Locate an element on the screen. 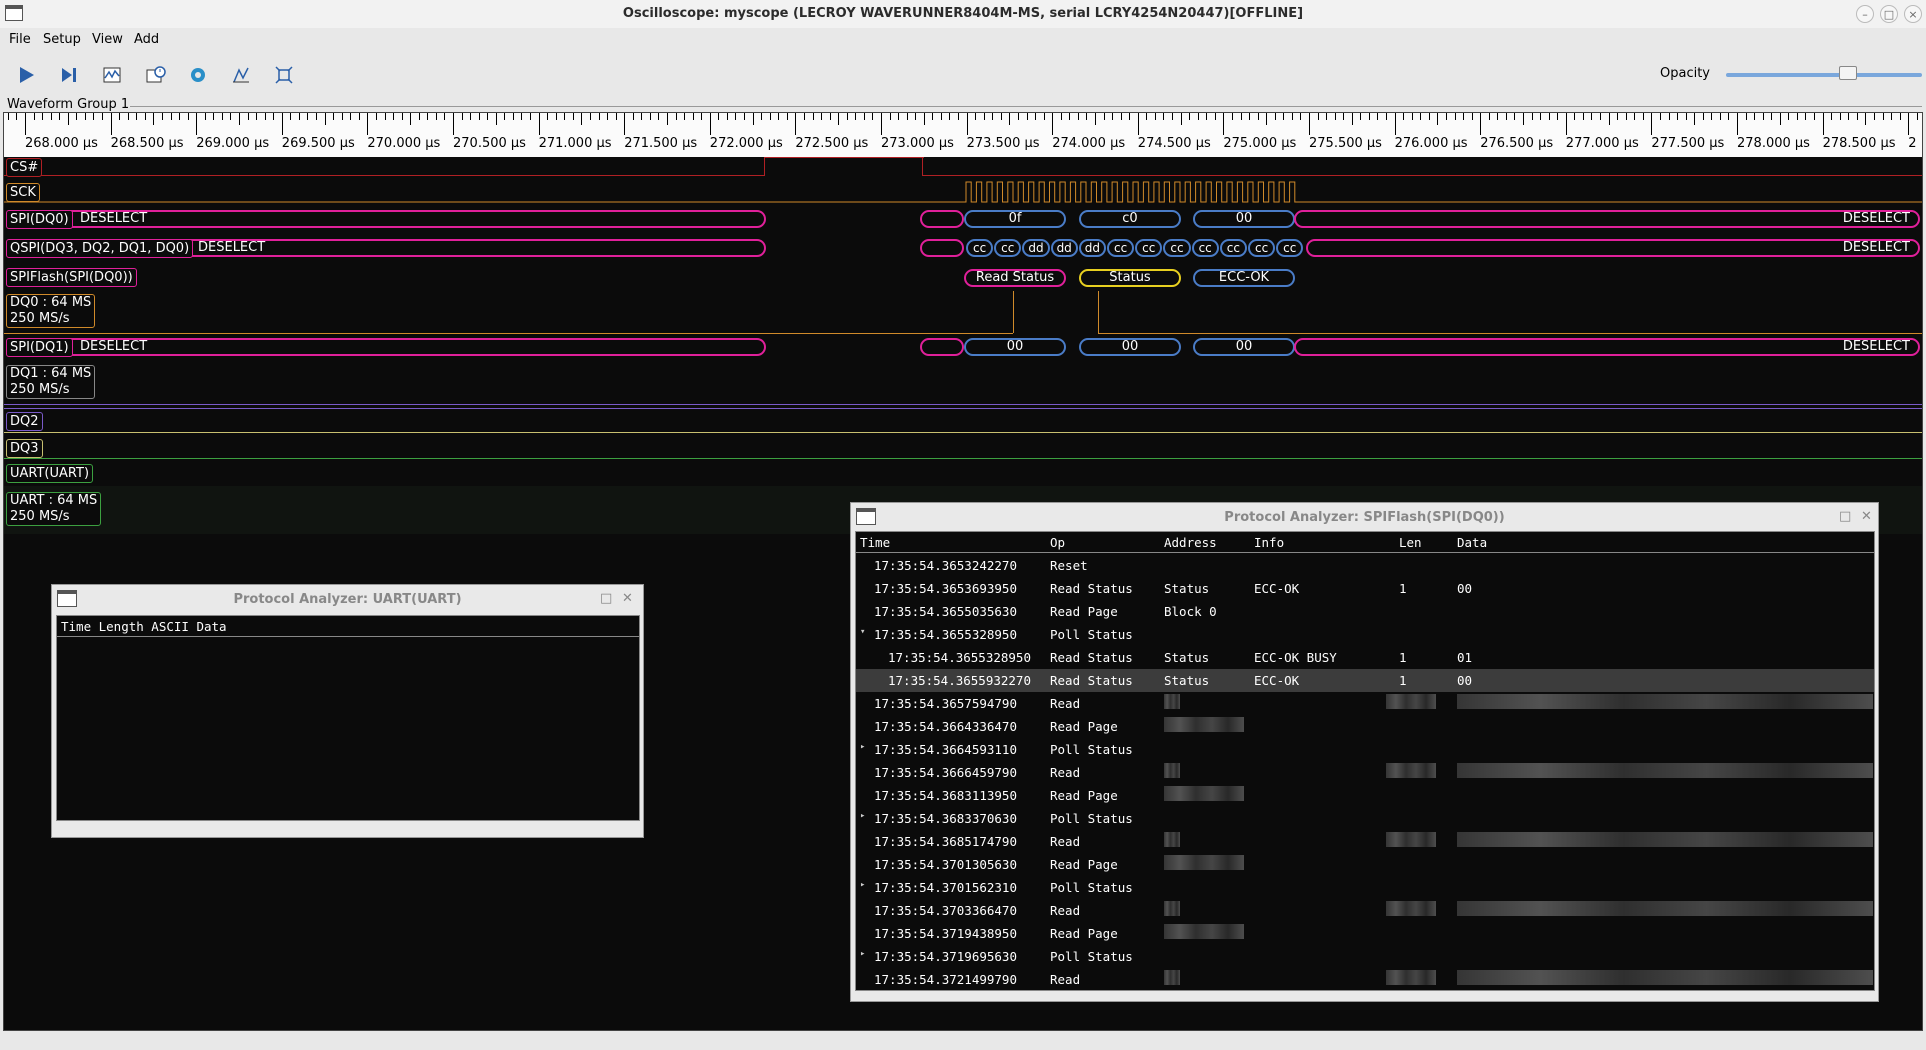 The width and height of the screenshot is (1926, 1050). spi-dq0-deselect-left: DESELECT is located at coordinates (386, 219).